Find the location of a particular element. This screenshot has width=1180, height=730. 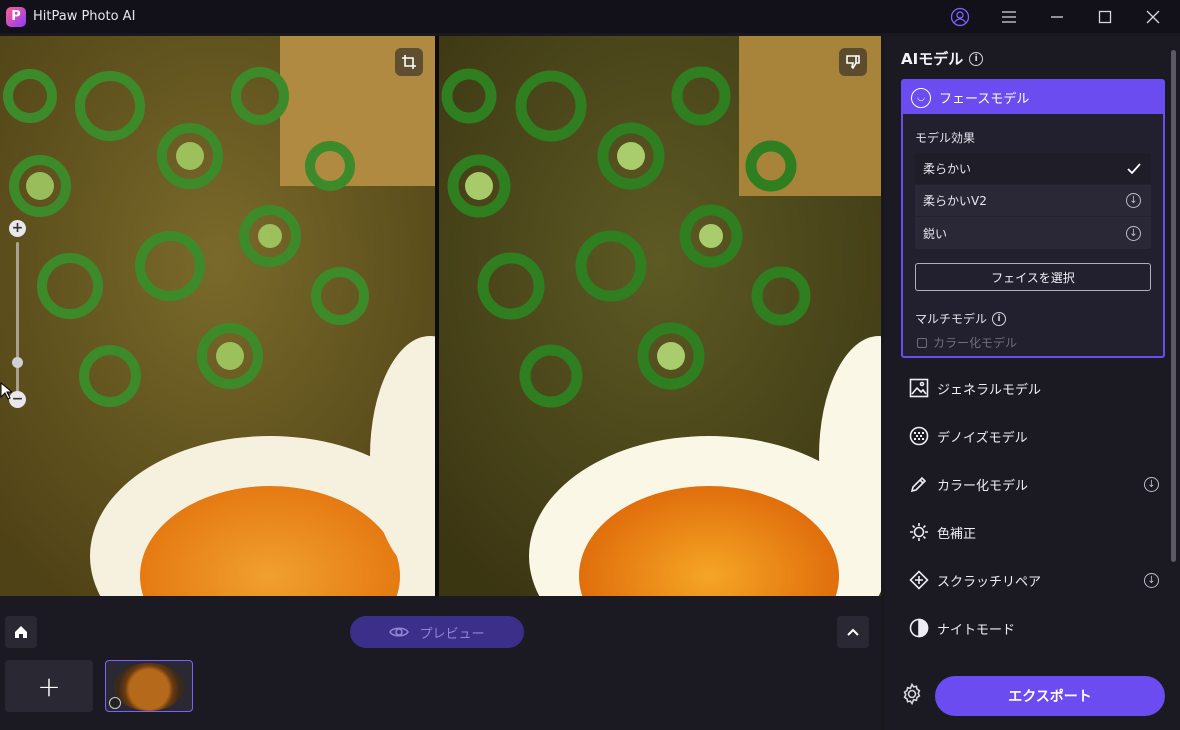

panel-title: AIモデル i is located at coordinates (942, 58).